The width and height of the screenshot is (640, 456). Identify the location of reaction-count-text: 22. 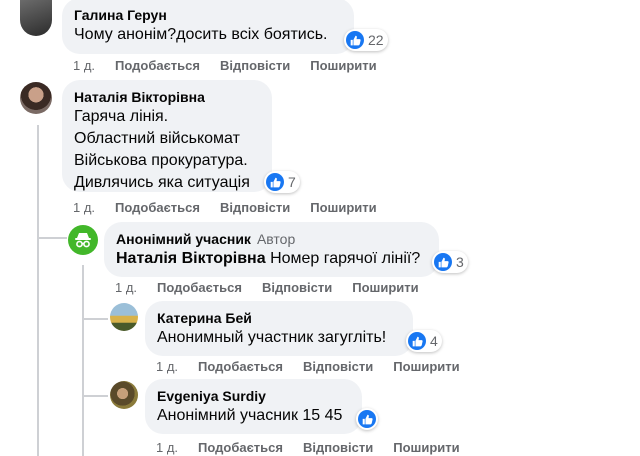
(376, 40).